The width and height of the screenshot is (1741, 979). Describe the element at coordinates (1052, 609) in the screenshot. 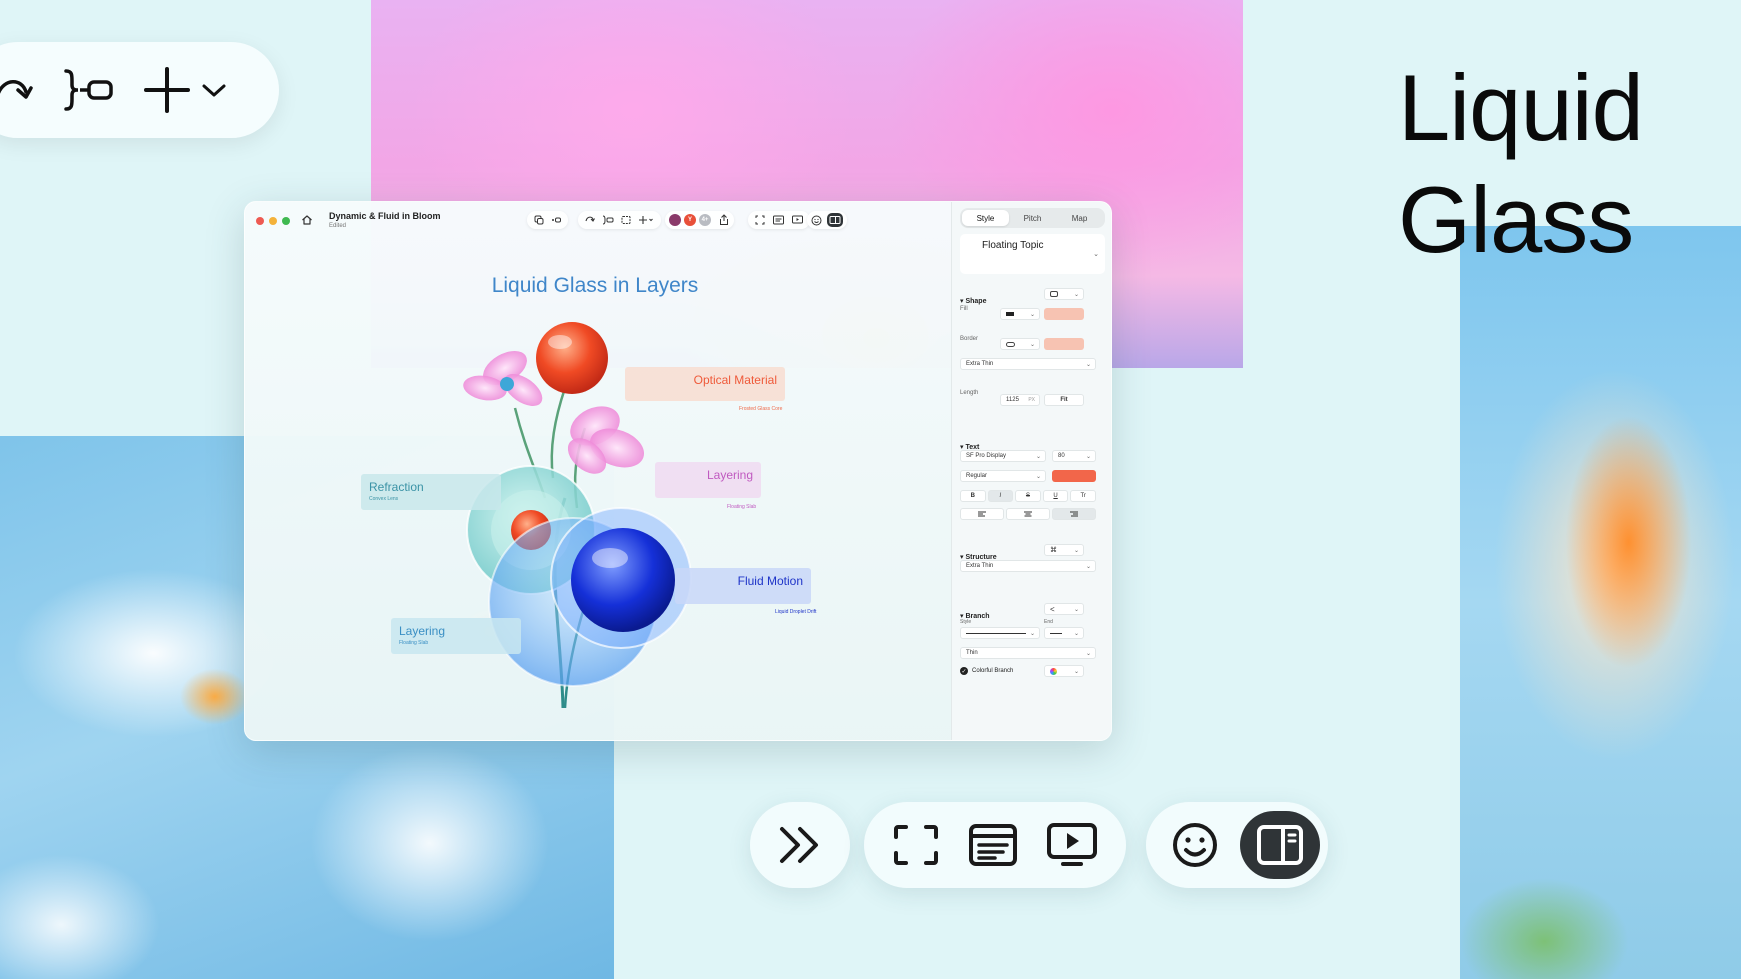

I see `branch-shape-icon: <` at that location.